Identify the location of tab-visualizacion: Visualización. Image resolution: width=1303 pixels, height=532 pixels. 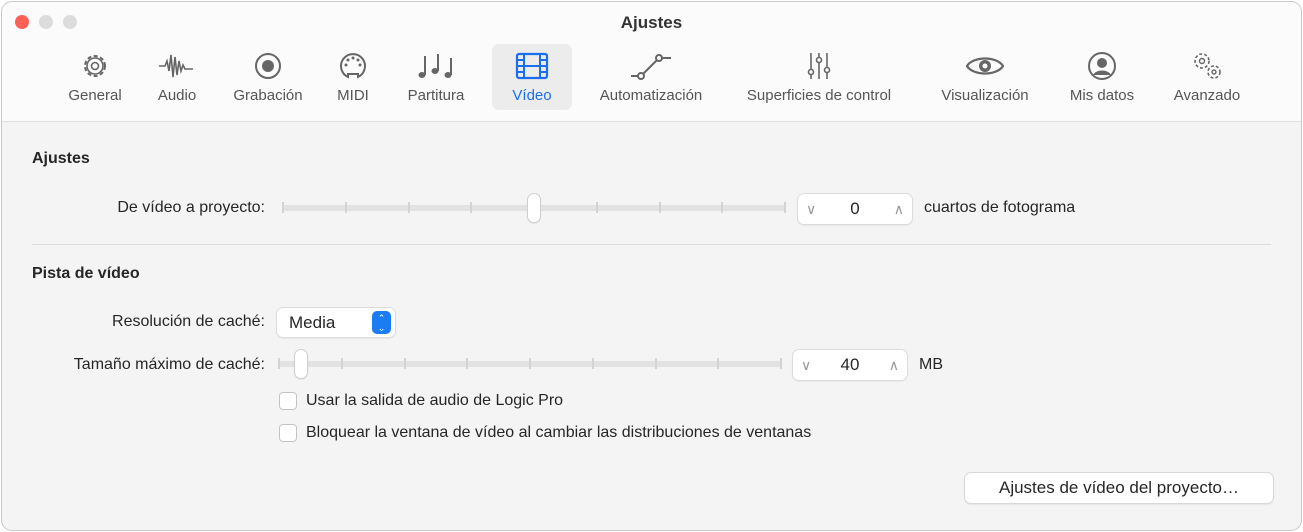
(985, 77).